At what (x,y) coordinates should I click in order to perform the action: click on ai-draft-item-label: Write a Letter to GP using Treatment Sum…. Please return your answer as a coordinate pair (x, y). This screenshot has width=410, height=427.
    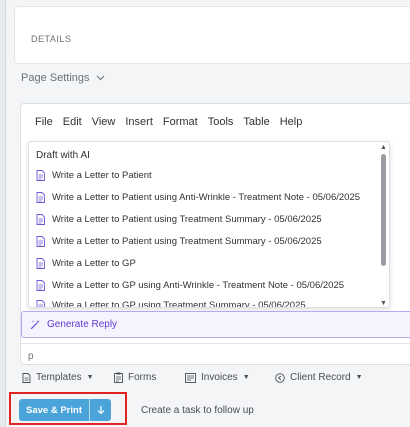
    Looking at the image, I should click on (179, 303).